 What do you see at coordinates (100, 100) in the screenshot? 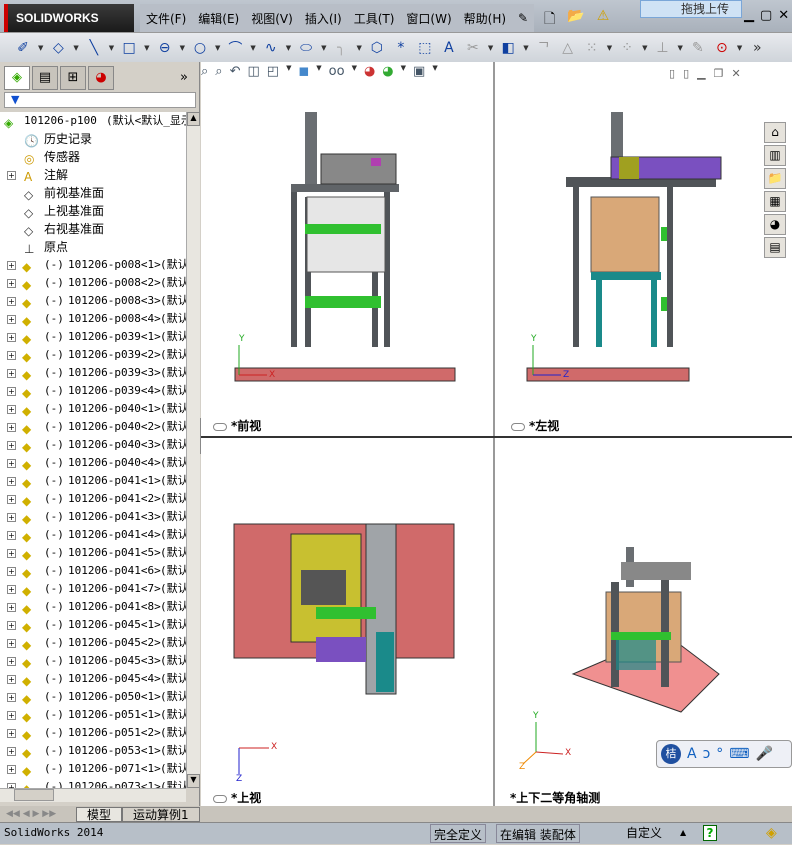
I see `filter-field: ▼` at bounding box center [100, 100].